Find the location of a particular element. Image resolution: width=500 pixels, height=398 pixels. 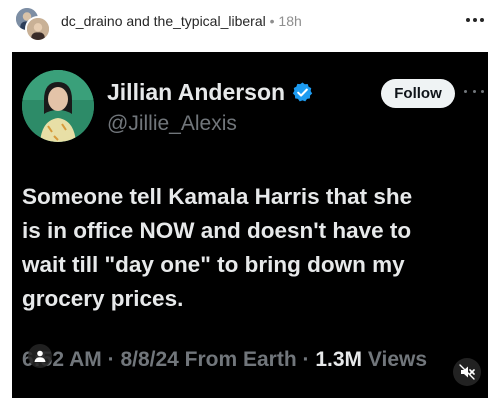

tweet-display-name: Jillian Anderson is located at coordinates (210, 92).